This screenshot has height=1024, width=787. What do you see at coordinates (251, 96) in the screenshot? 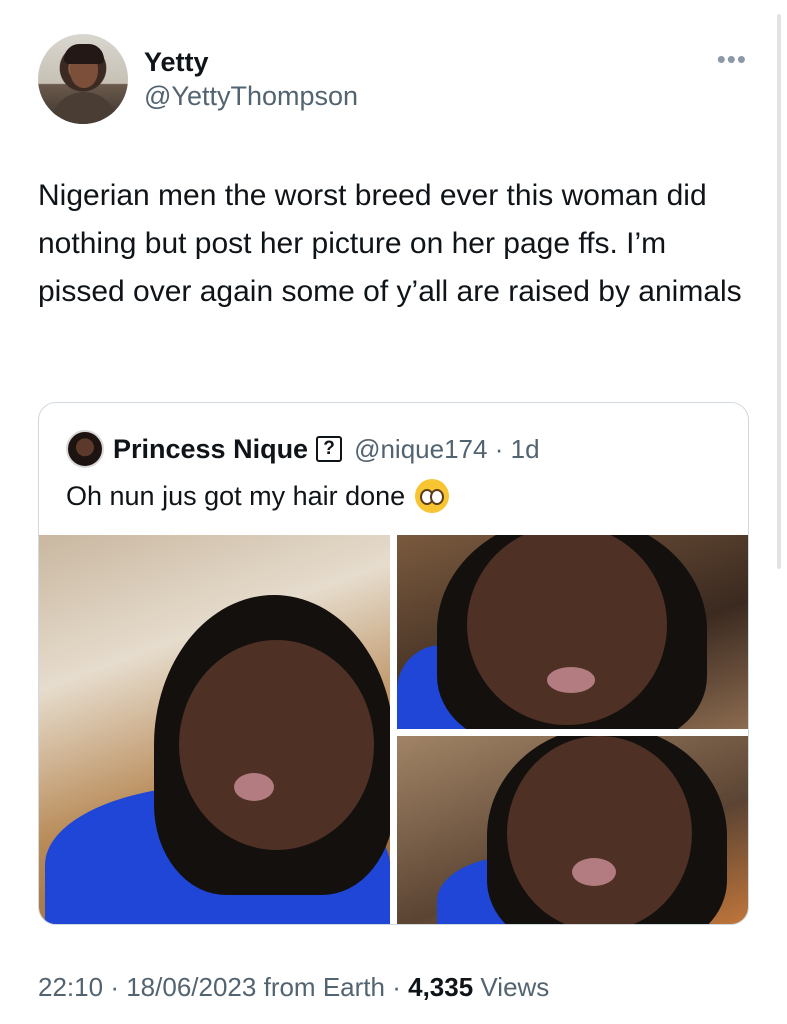
I see `author-handle: @YettyThompson` at bounding box center [251, 96].